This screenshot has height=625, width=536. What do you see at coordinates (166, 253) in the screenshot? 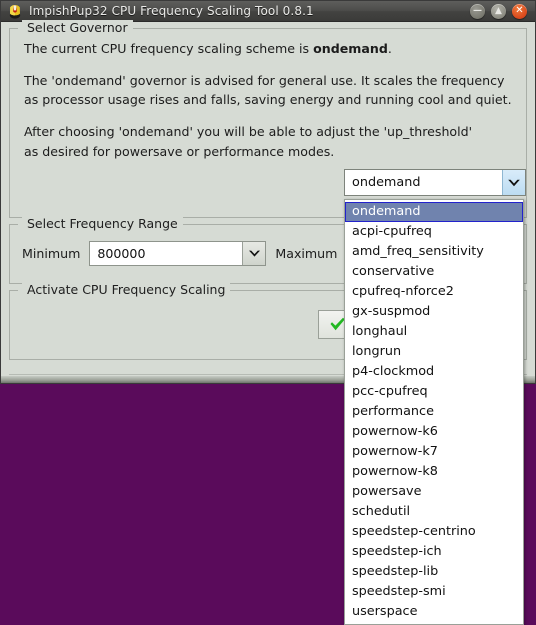
I see `minimum-frequency-value: 800000` at bounding box center [166, 253].